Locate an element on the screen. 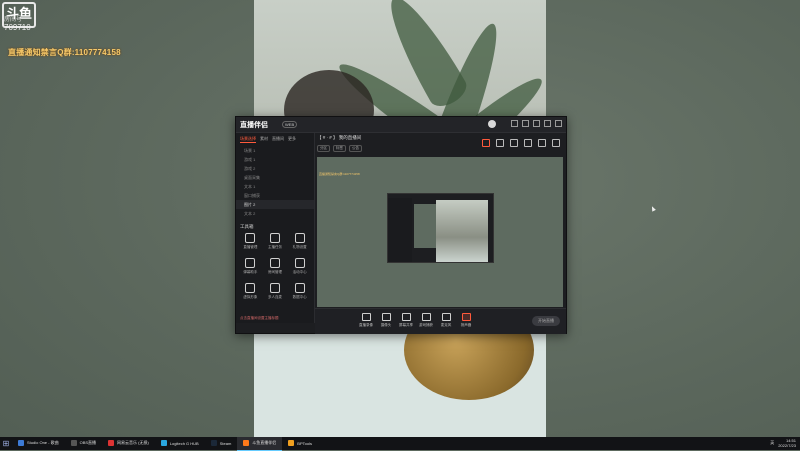  game-capture-button: 游戏捕获 is located at coordinates (426, 320).